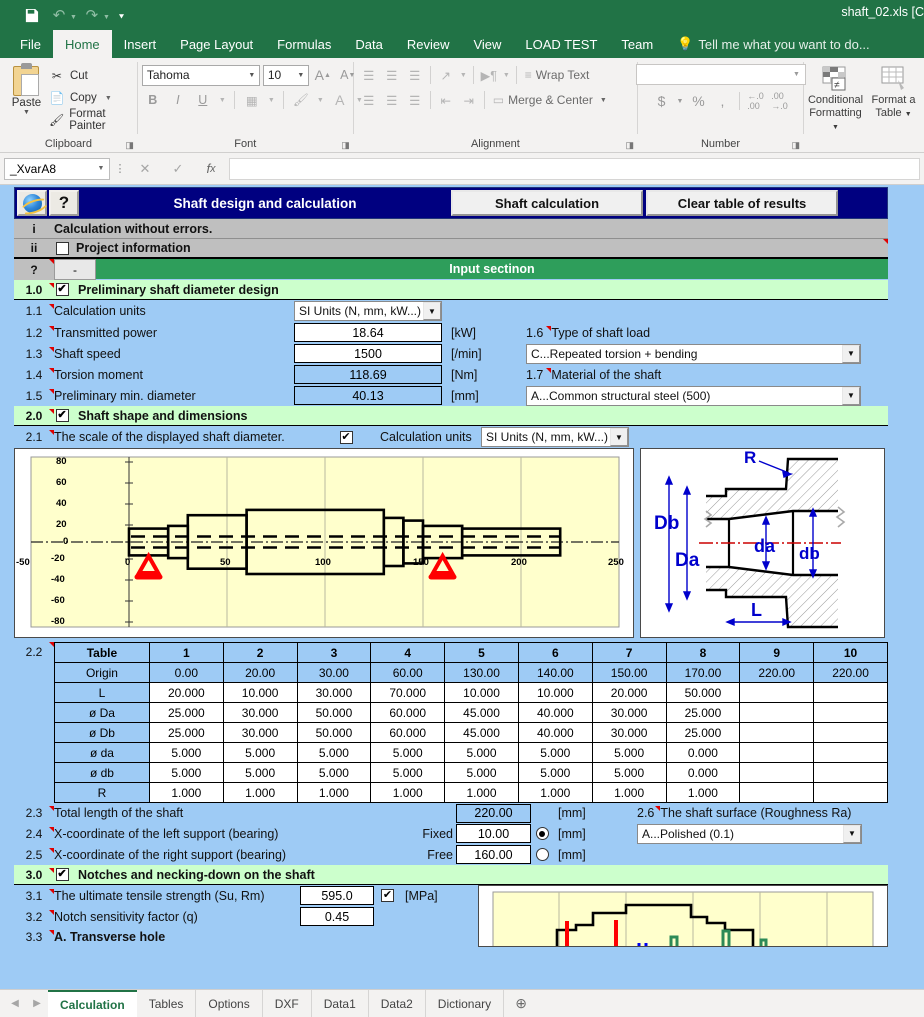 The image size is (924, 1017). Describe the element at coordinates (703, 712) in the screenshot. I see `cell-Da-8: 25.000` at that location.